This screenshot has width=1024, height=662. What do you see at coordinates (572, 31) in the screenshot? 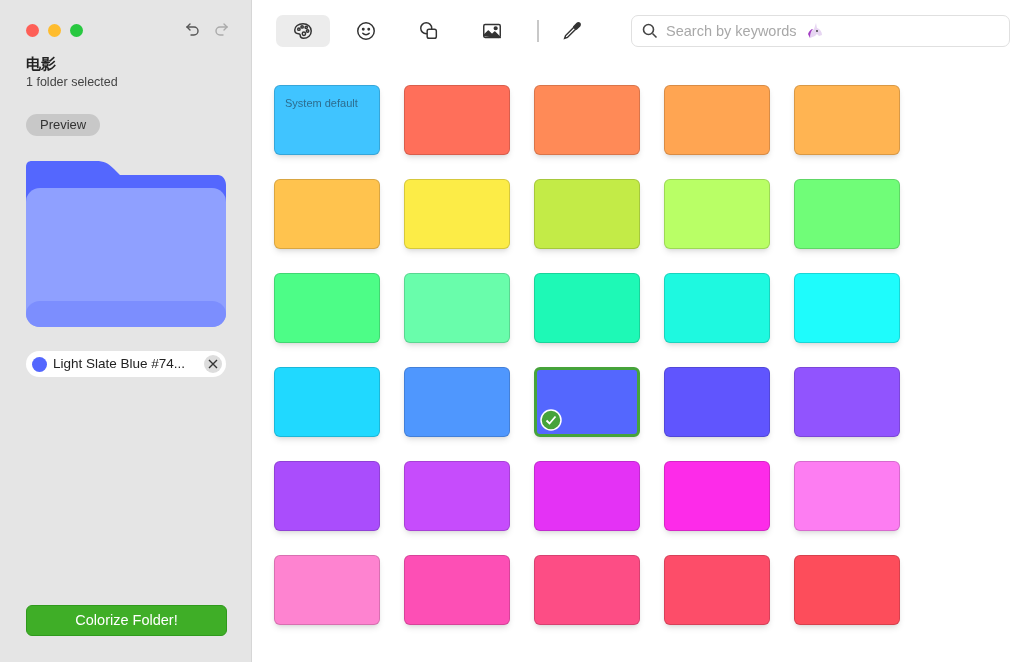
I see `eyedropper-icon` at bounding box center [572, 31].